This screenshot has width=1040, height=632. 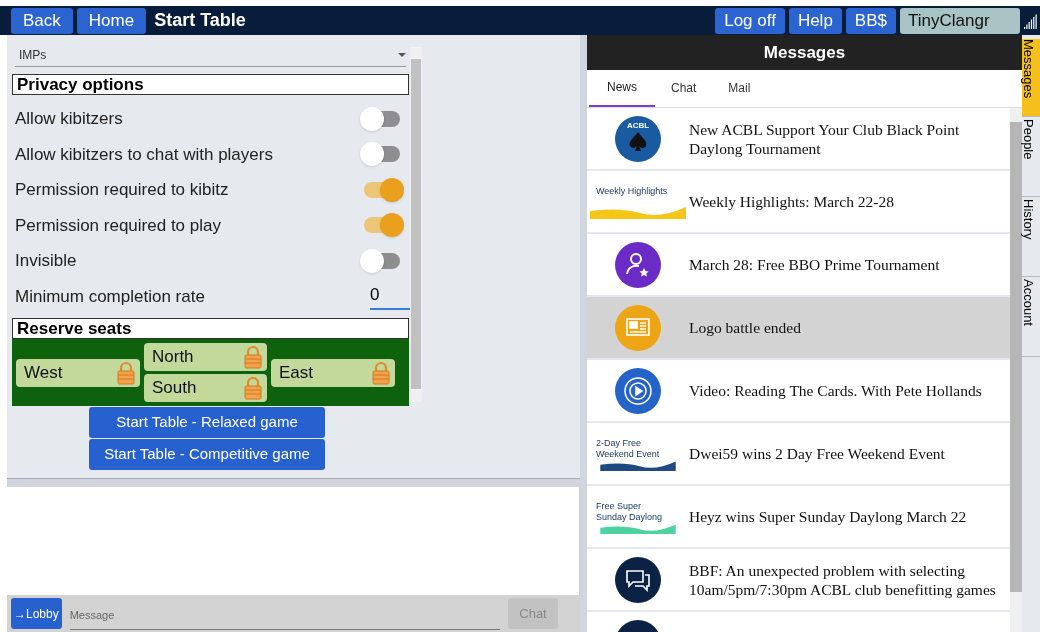 I want to click on nav-button: Home, so click(x=111, y=20).